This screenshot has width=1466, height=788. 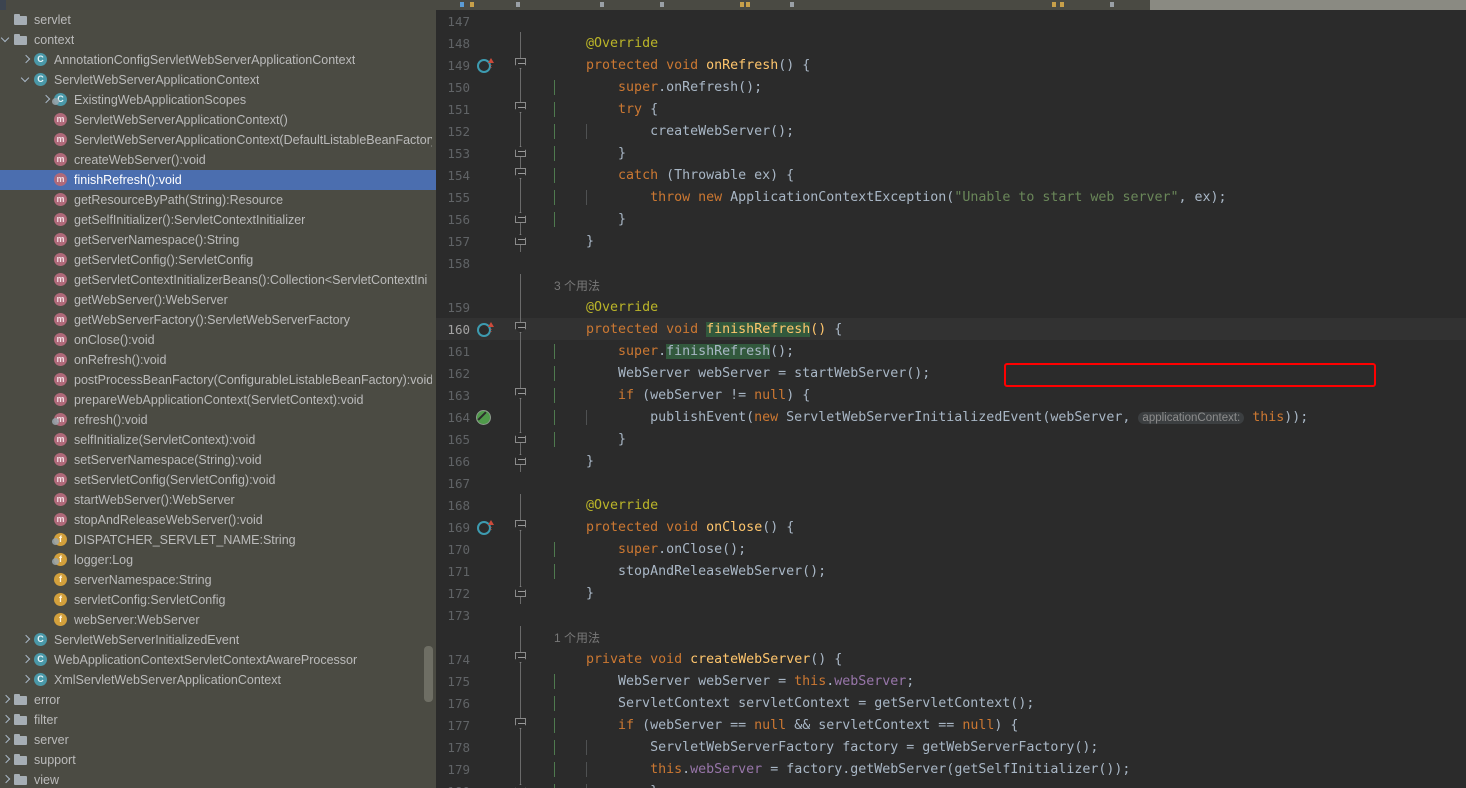 I want to click on code-text: 1 个用法, so click(x=1000, y=637).